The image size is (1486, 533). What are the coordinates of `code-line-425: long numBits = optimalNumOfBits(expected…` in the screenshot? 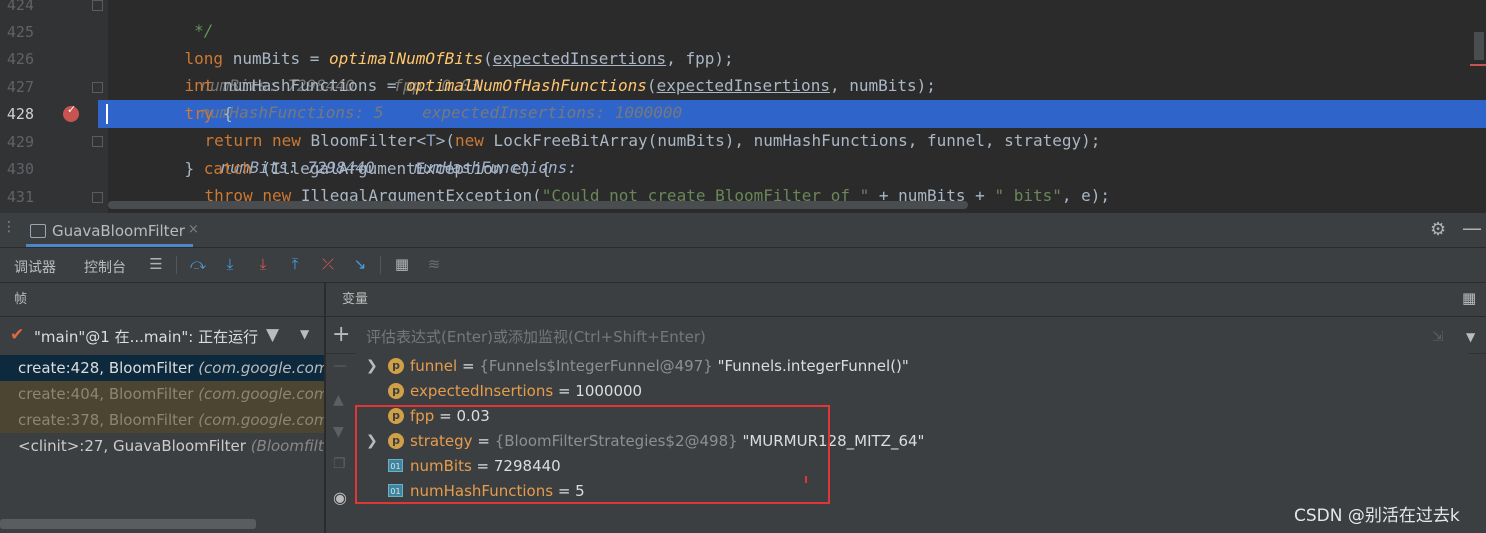 It's located at (459, 72).